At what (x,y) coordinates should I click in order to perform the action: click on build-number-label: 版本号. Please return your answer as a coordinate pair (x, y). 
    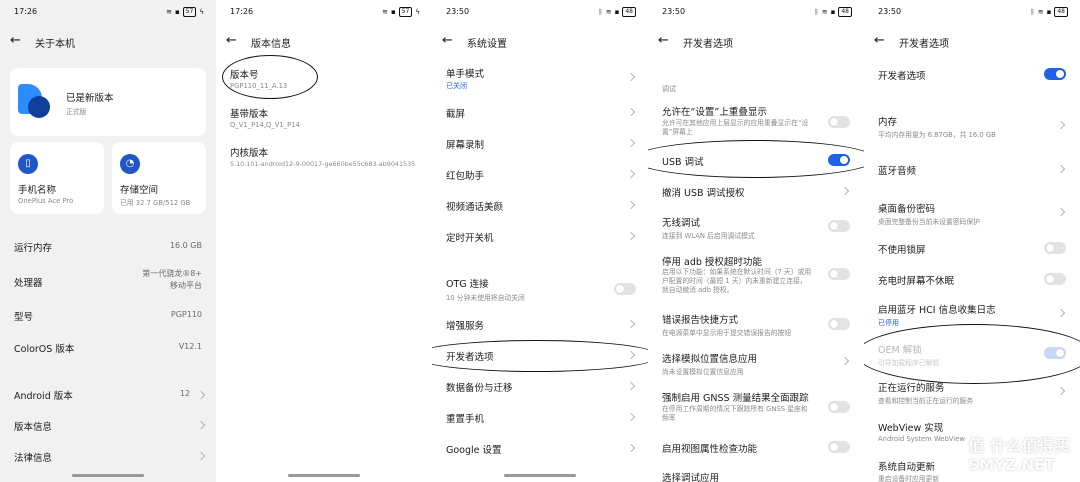
    Looking at the image, I should click on (244, 75).